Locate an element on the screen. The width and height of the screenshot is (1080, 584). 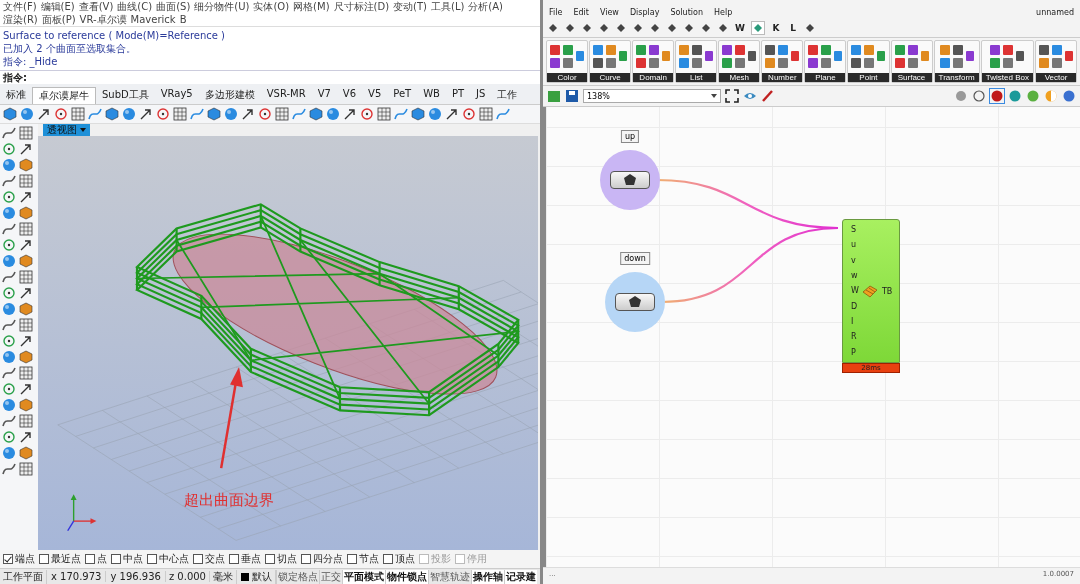
menu-item: 细分物件(U) is located at coordinates (222, 6).